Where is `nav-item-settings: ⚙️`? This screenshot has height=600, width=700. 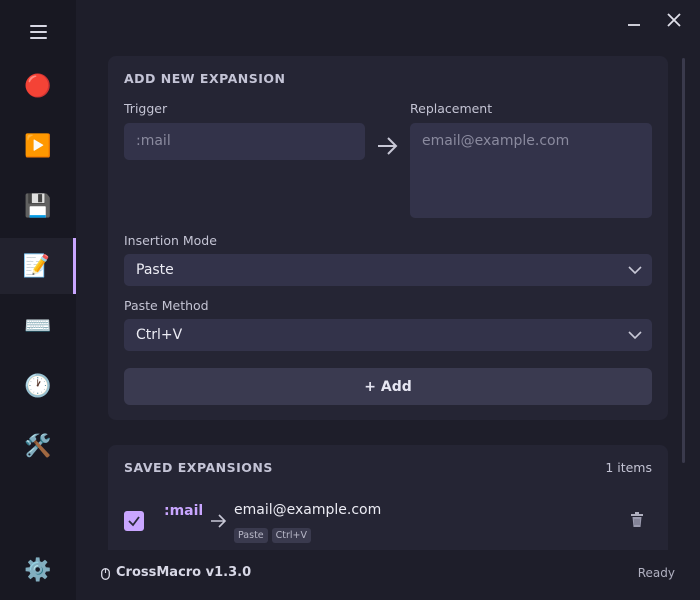 nav-item-settings: ⚙️ is located at coordinates (38, 570).